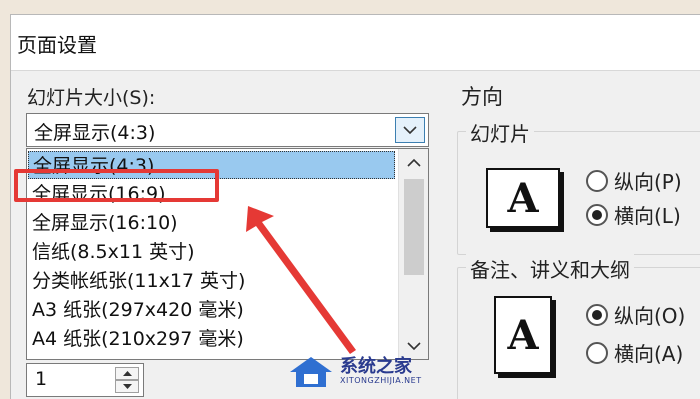  I want to click on dropdown-button, so click(410, 130).